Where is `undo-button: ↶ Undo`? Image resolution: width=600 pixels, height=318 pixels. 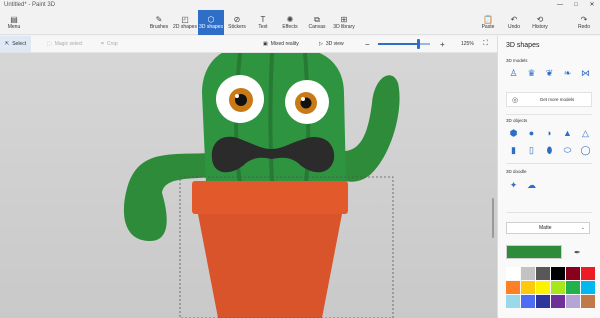 undo-button: ↶ Undo is located at coordinates (514, 22).